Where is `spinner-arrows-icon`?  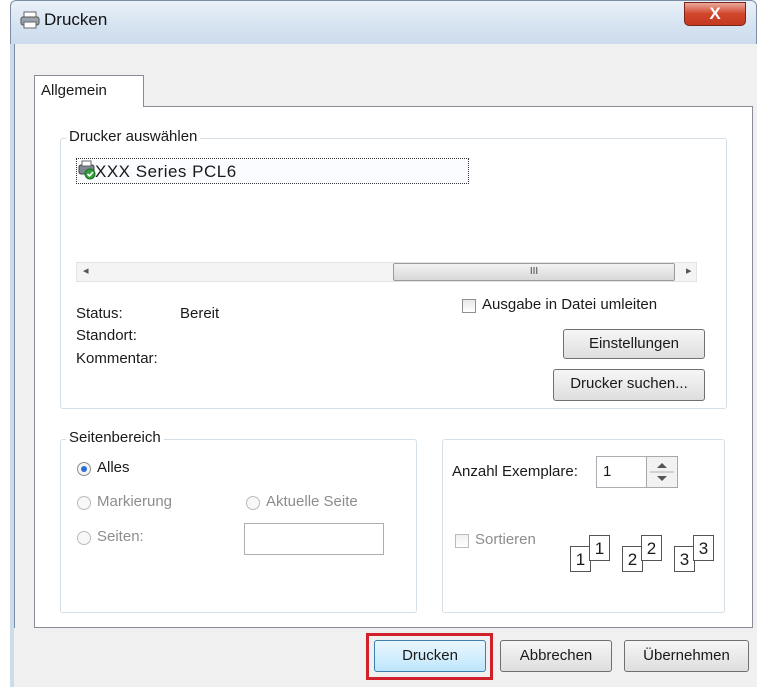 spinner-arrows-icon is located at coordinates (662, 472).